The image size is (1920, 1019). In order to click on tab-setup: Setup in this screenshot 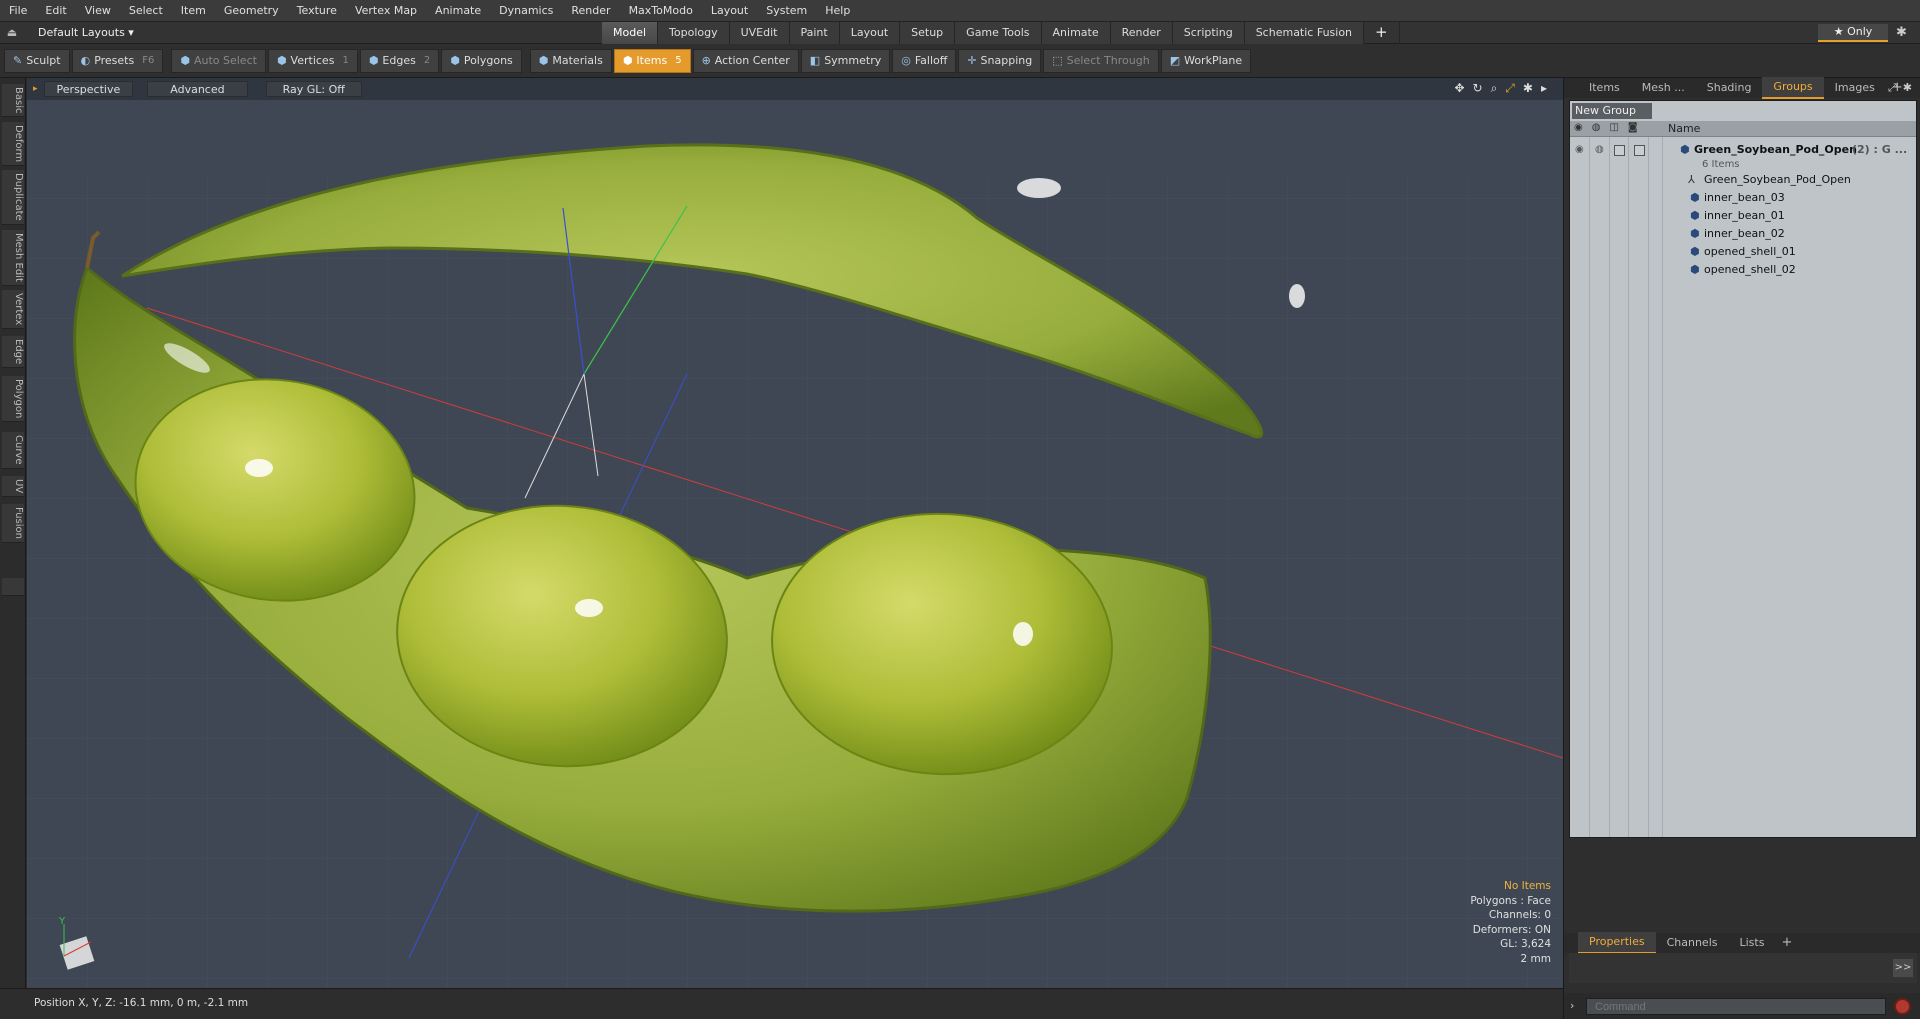, I will do `click(928, 33)`.